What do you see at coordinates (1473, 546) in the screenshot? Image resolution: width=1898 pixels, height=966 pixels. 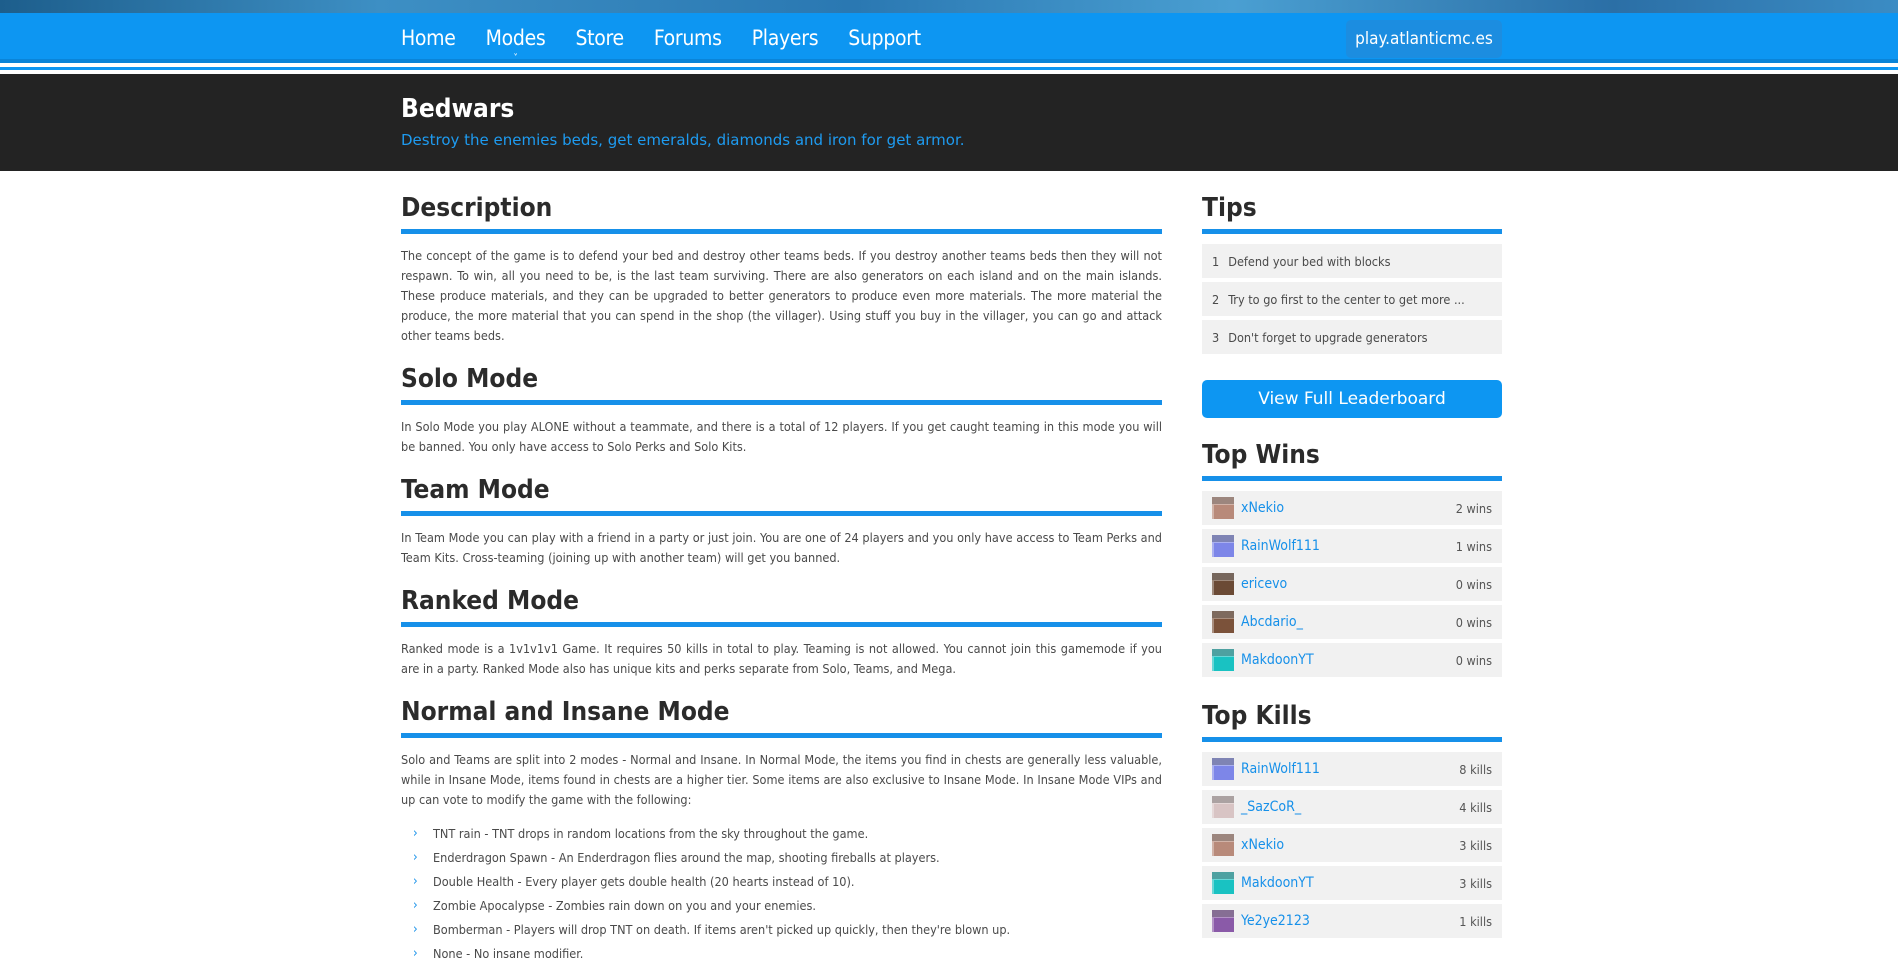 I see `player-stat: 1 wins` at bounding box center [1473, 546].